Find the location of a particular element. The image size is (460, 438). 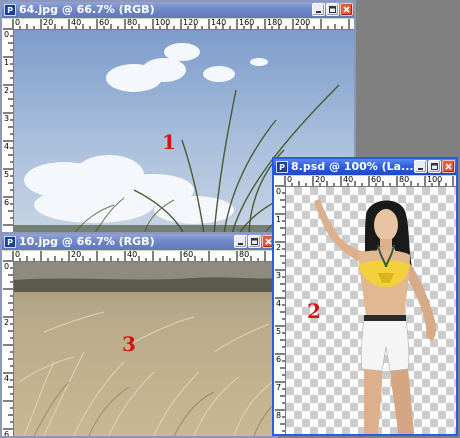

horizontal-ruler: 0 20 40 60 80 100 is located at coordinates (370, 181).